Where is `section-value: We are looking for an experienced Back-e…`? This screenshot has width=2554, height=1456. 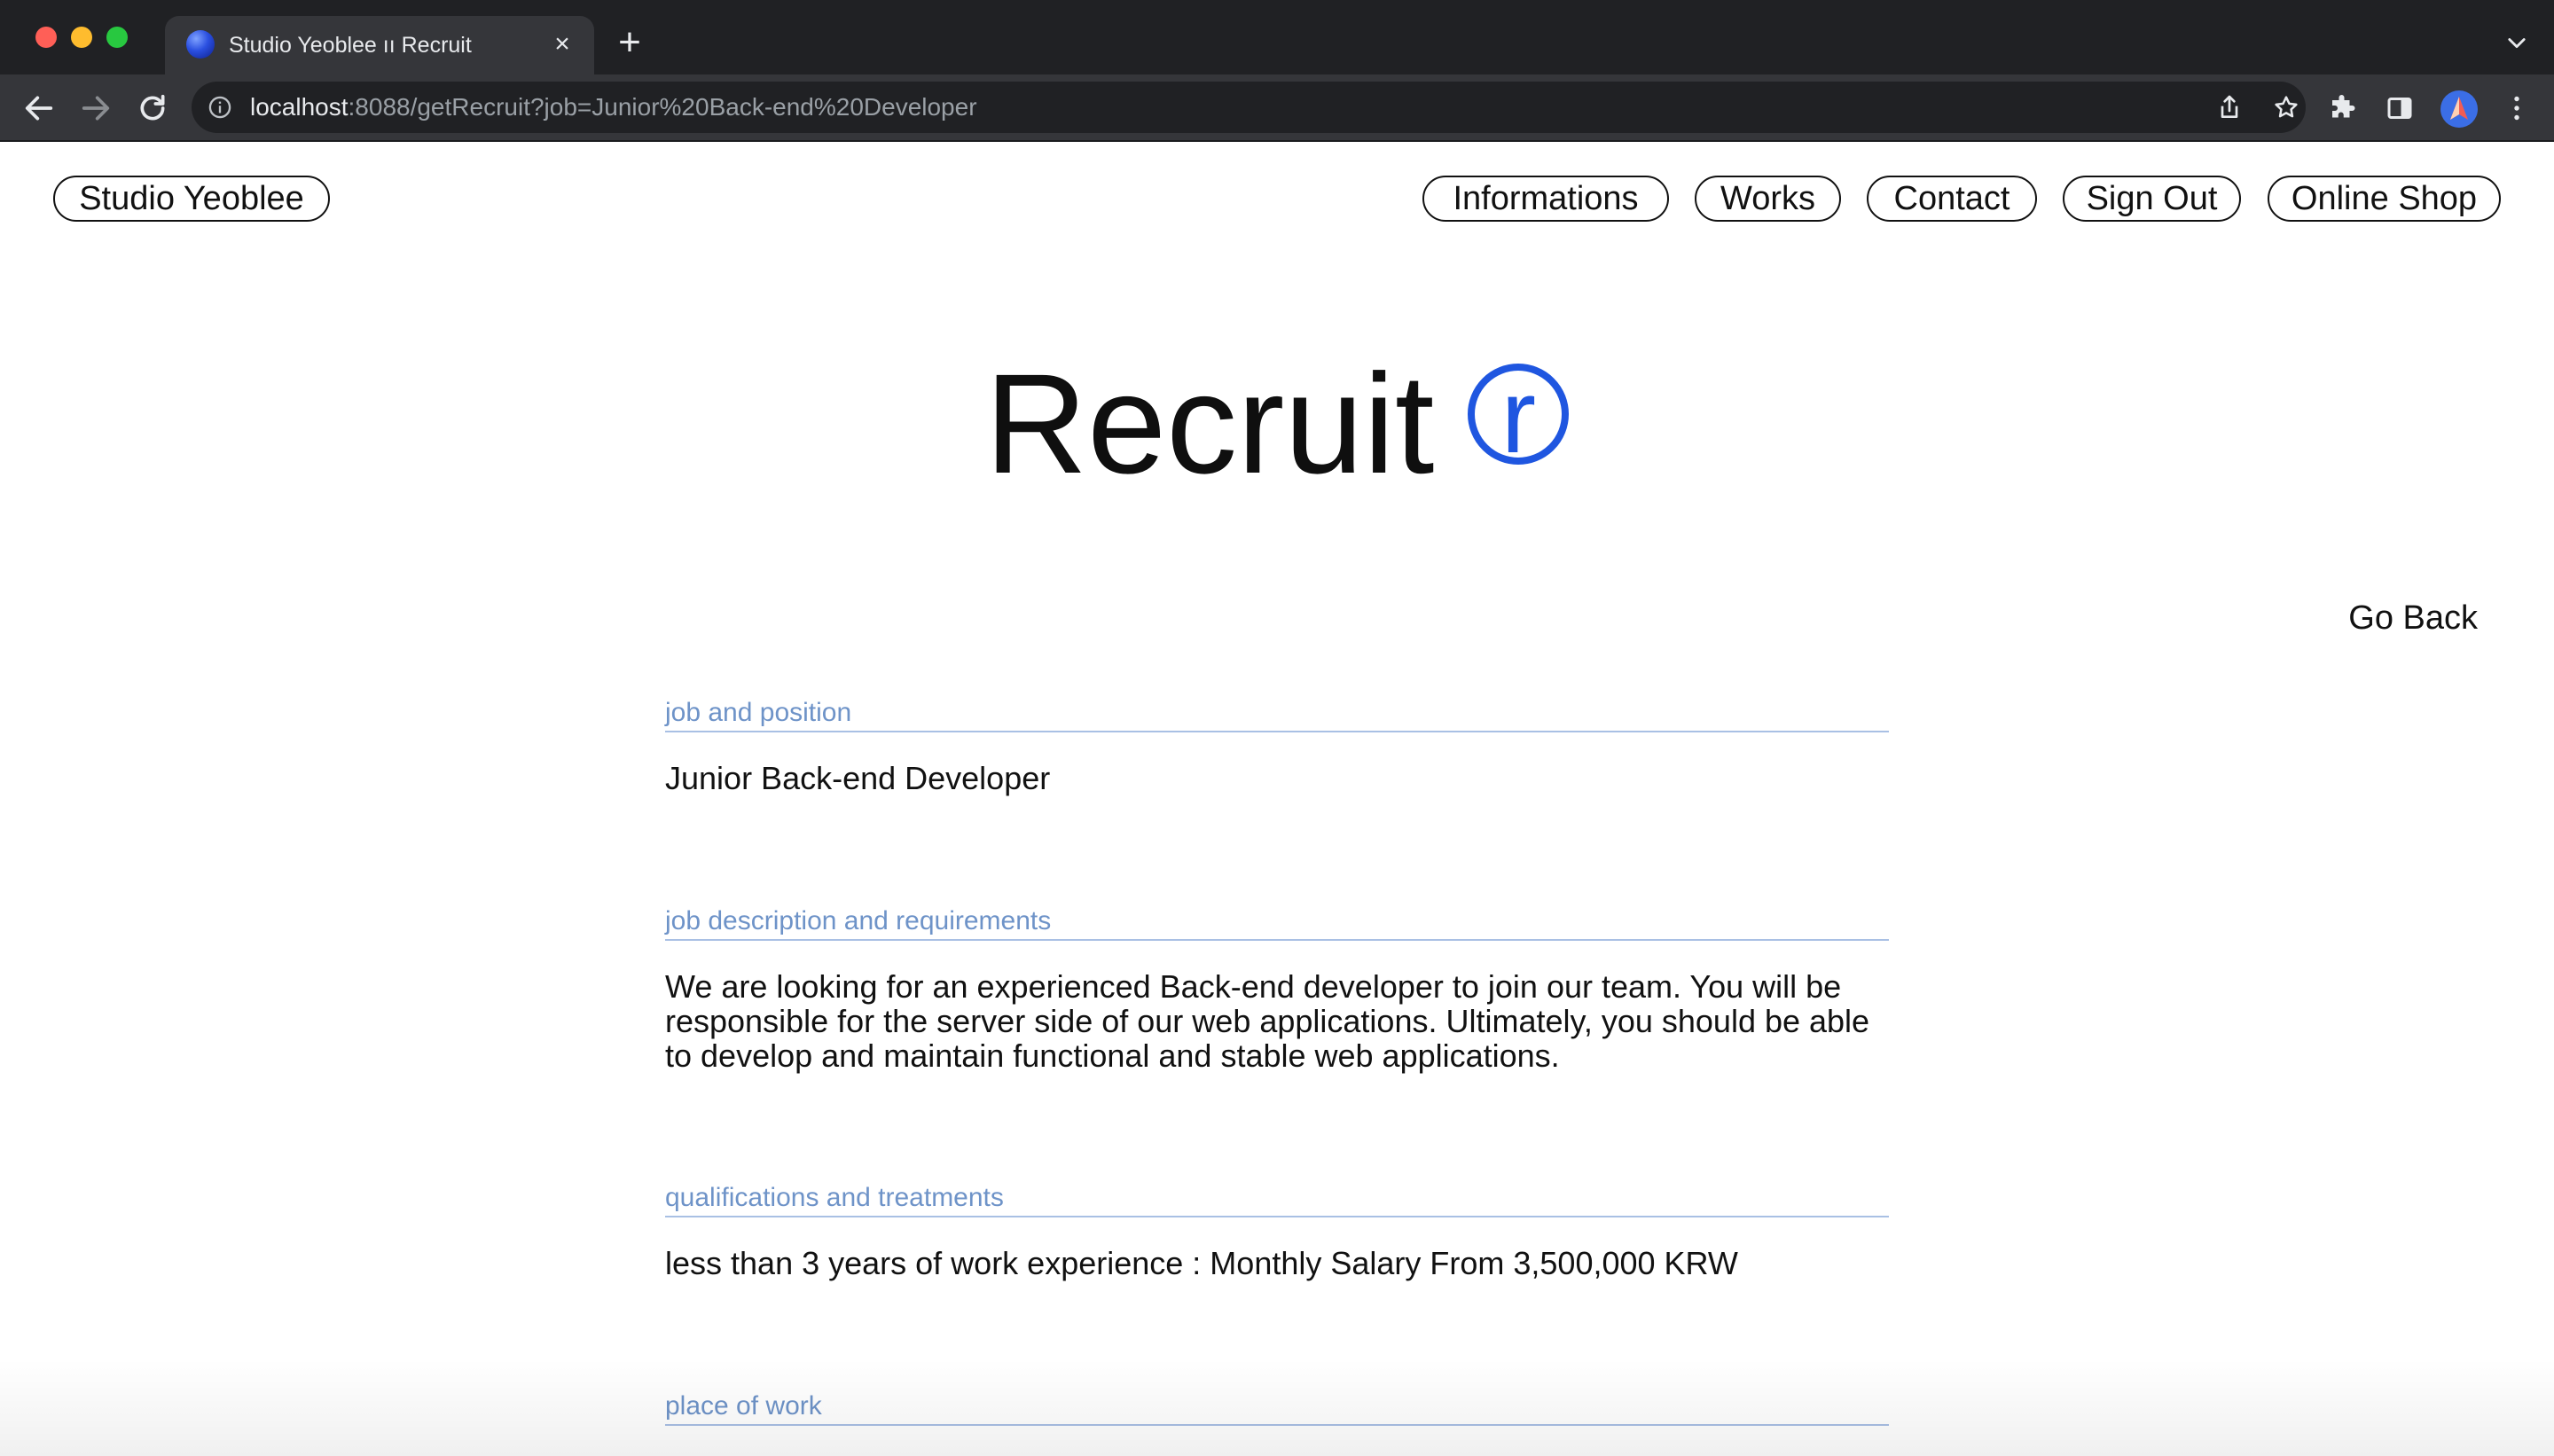 section-value: We are looking for an experienced Back-e… is located at coordinates (1267, 1021).